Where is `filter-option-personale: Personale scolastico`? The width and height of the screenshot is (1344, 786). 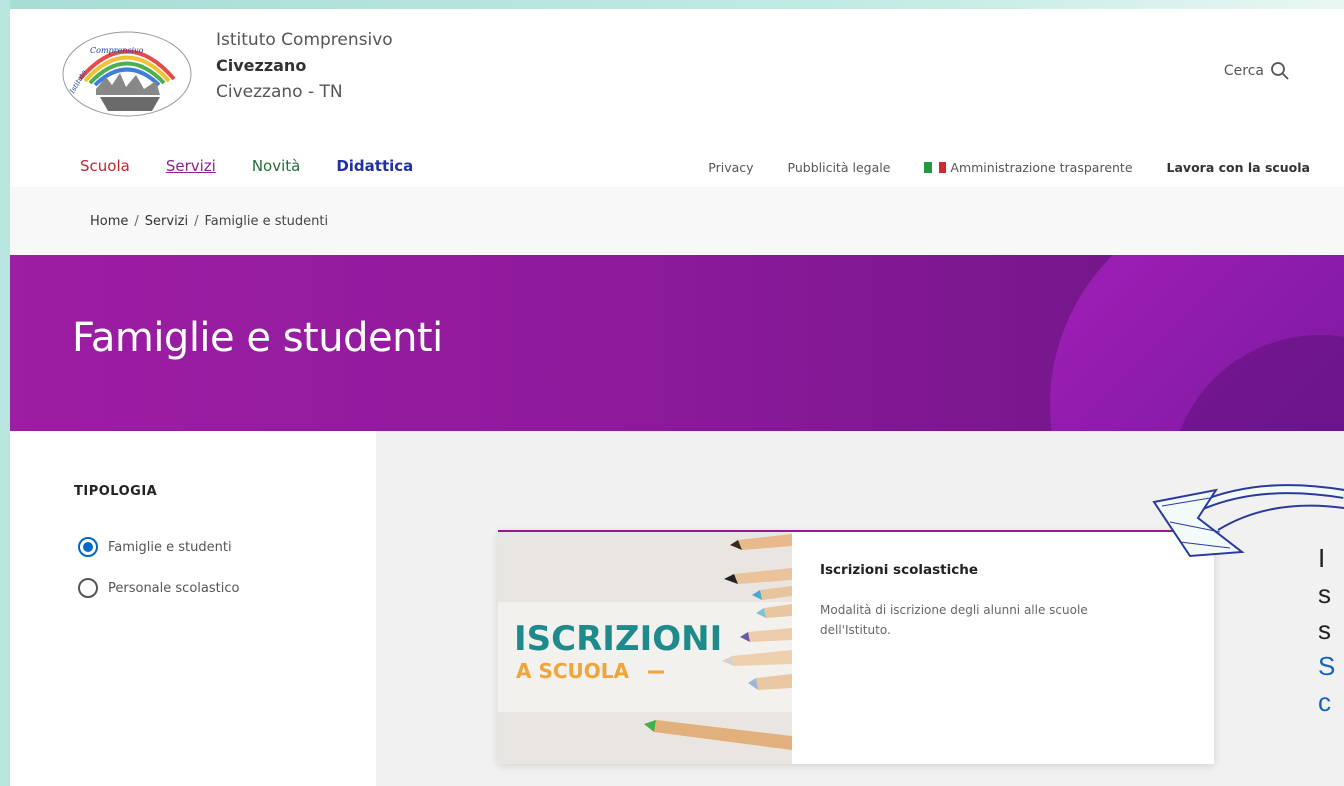 filter-option-personale: Personale scolastico is located at coordinates (158, 588).